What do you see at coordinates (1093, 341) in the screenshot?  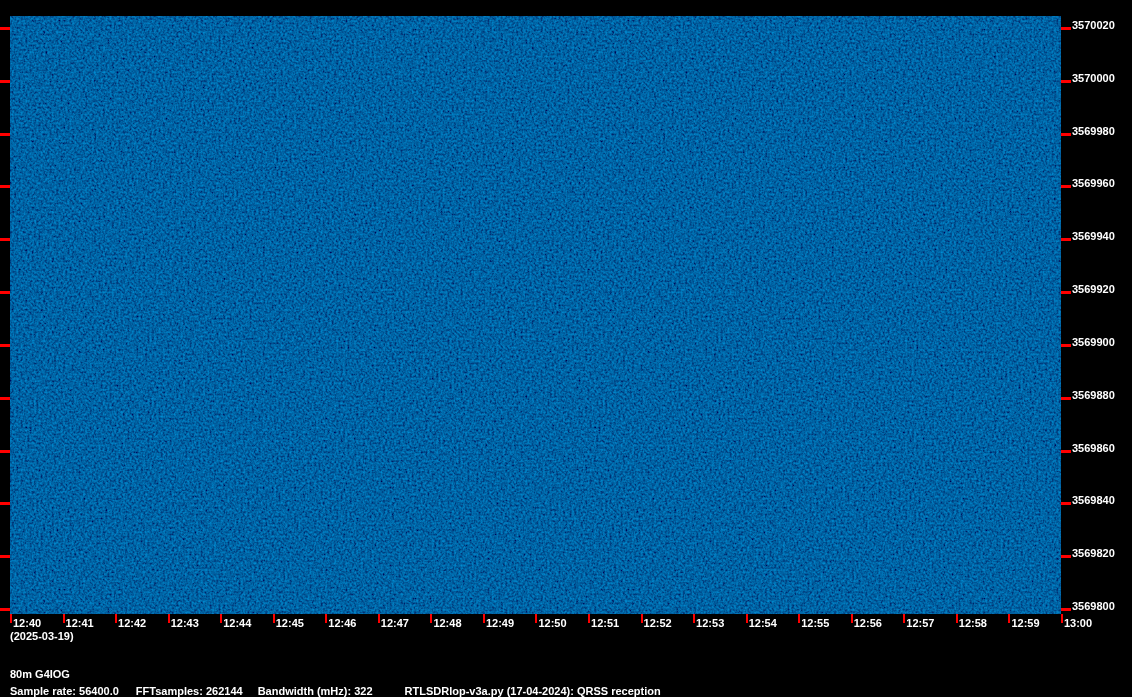 I see `frequency-label: 3569900` at bounding box center [1093, 341].